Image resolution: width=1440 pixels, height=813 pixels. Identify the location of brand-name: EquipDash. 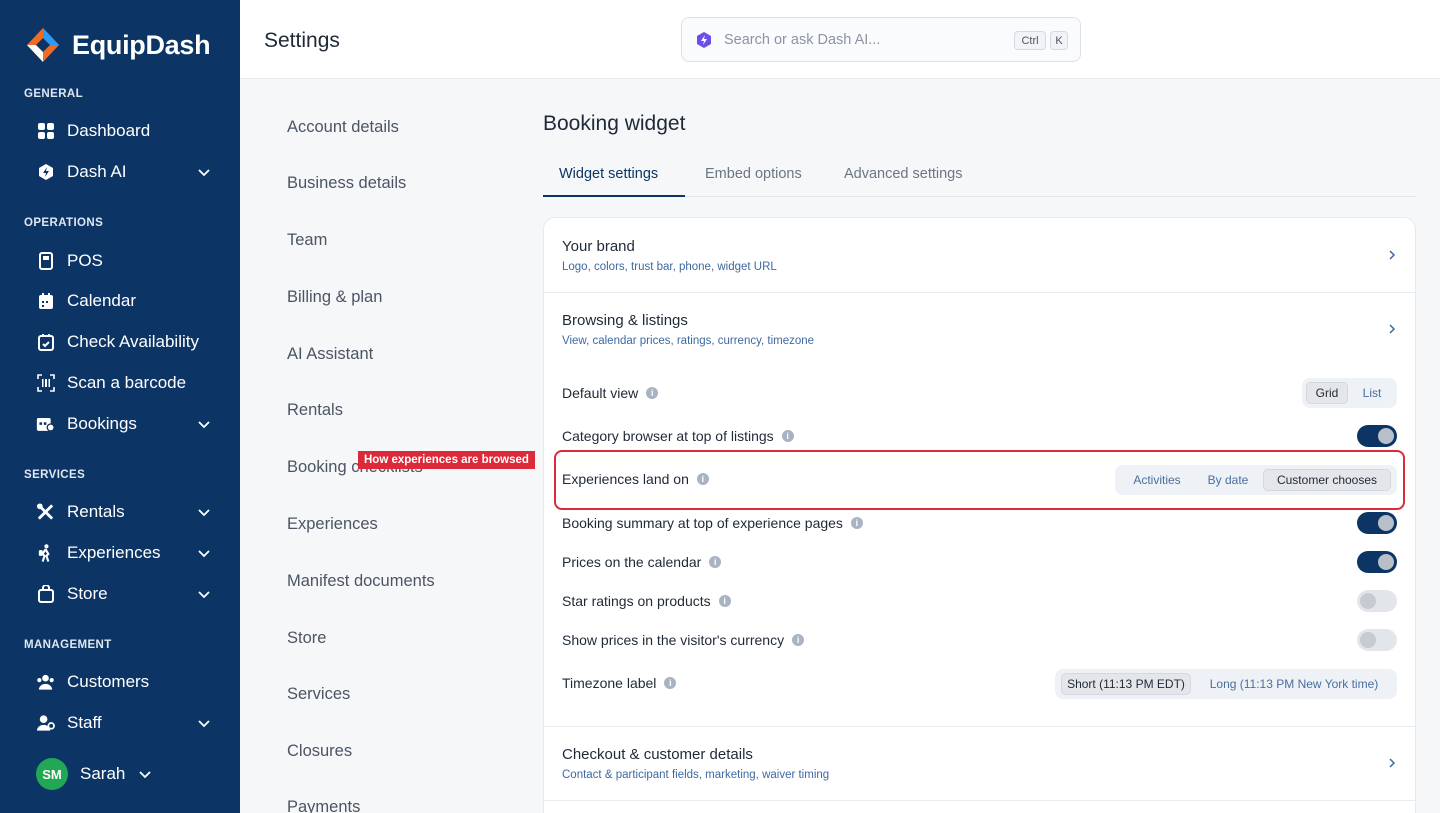
(141, 44).